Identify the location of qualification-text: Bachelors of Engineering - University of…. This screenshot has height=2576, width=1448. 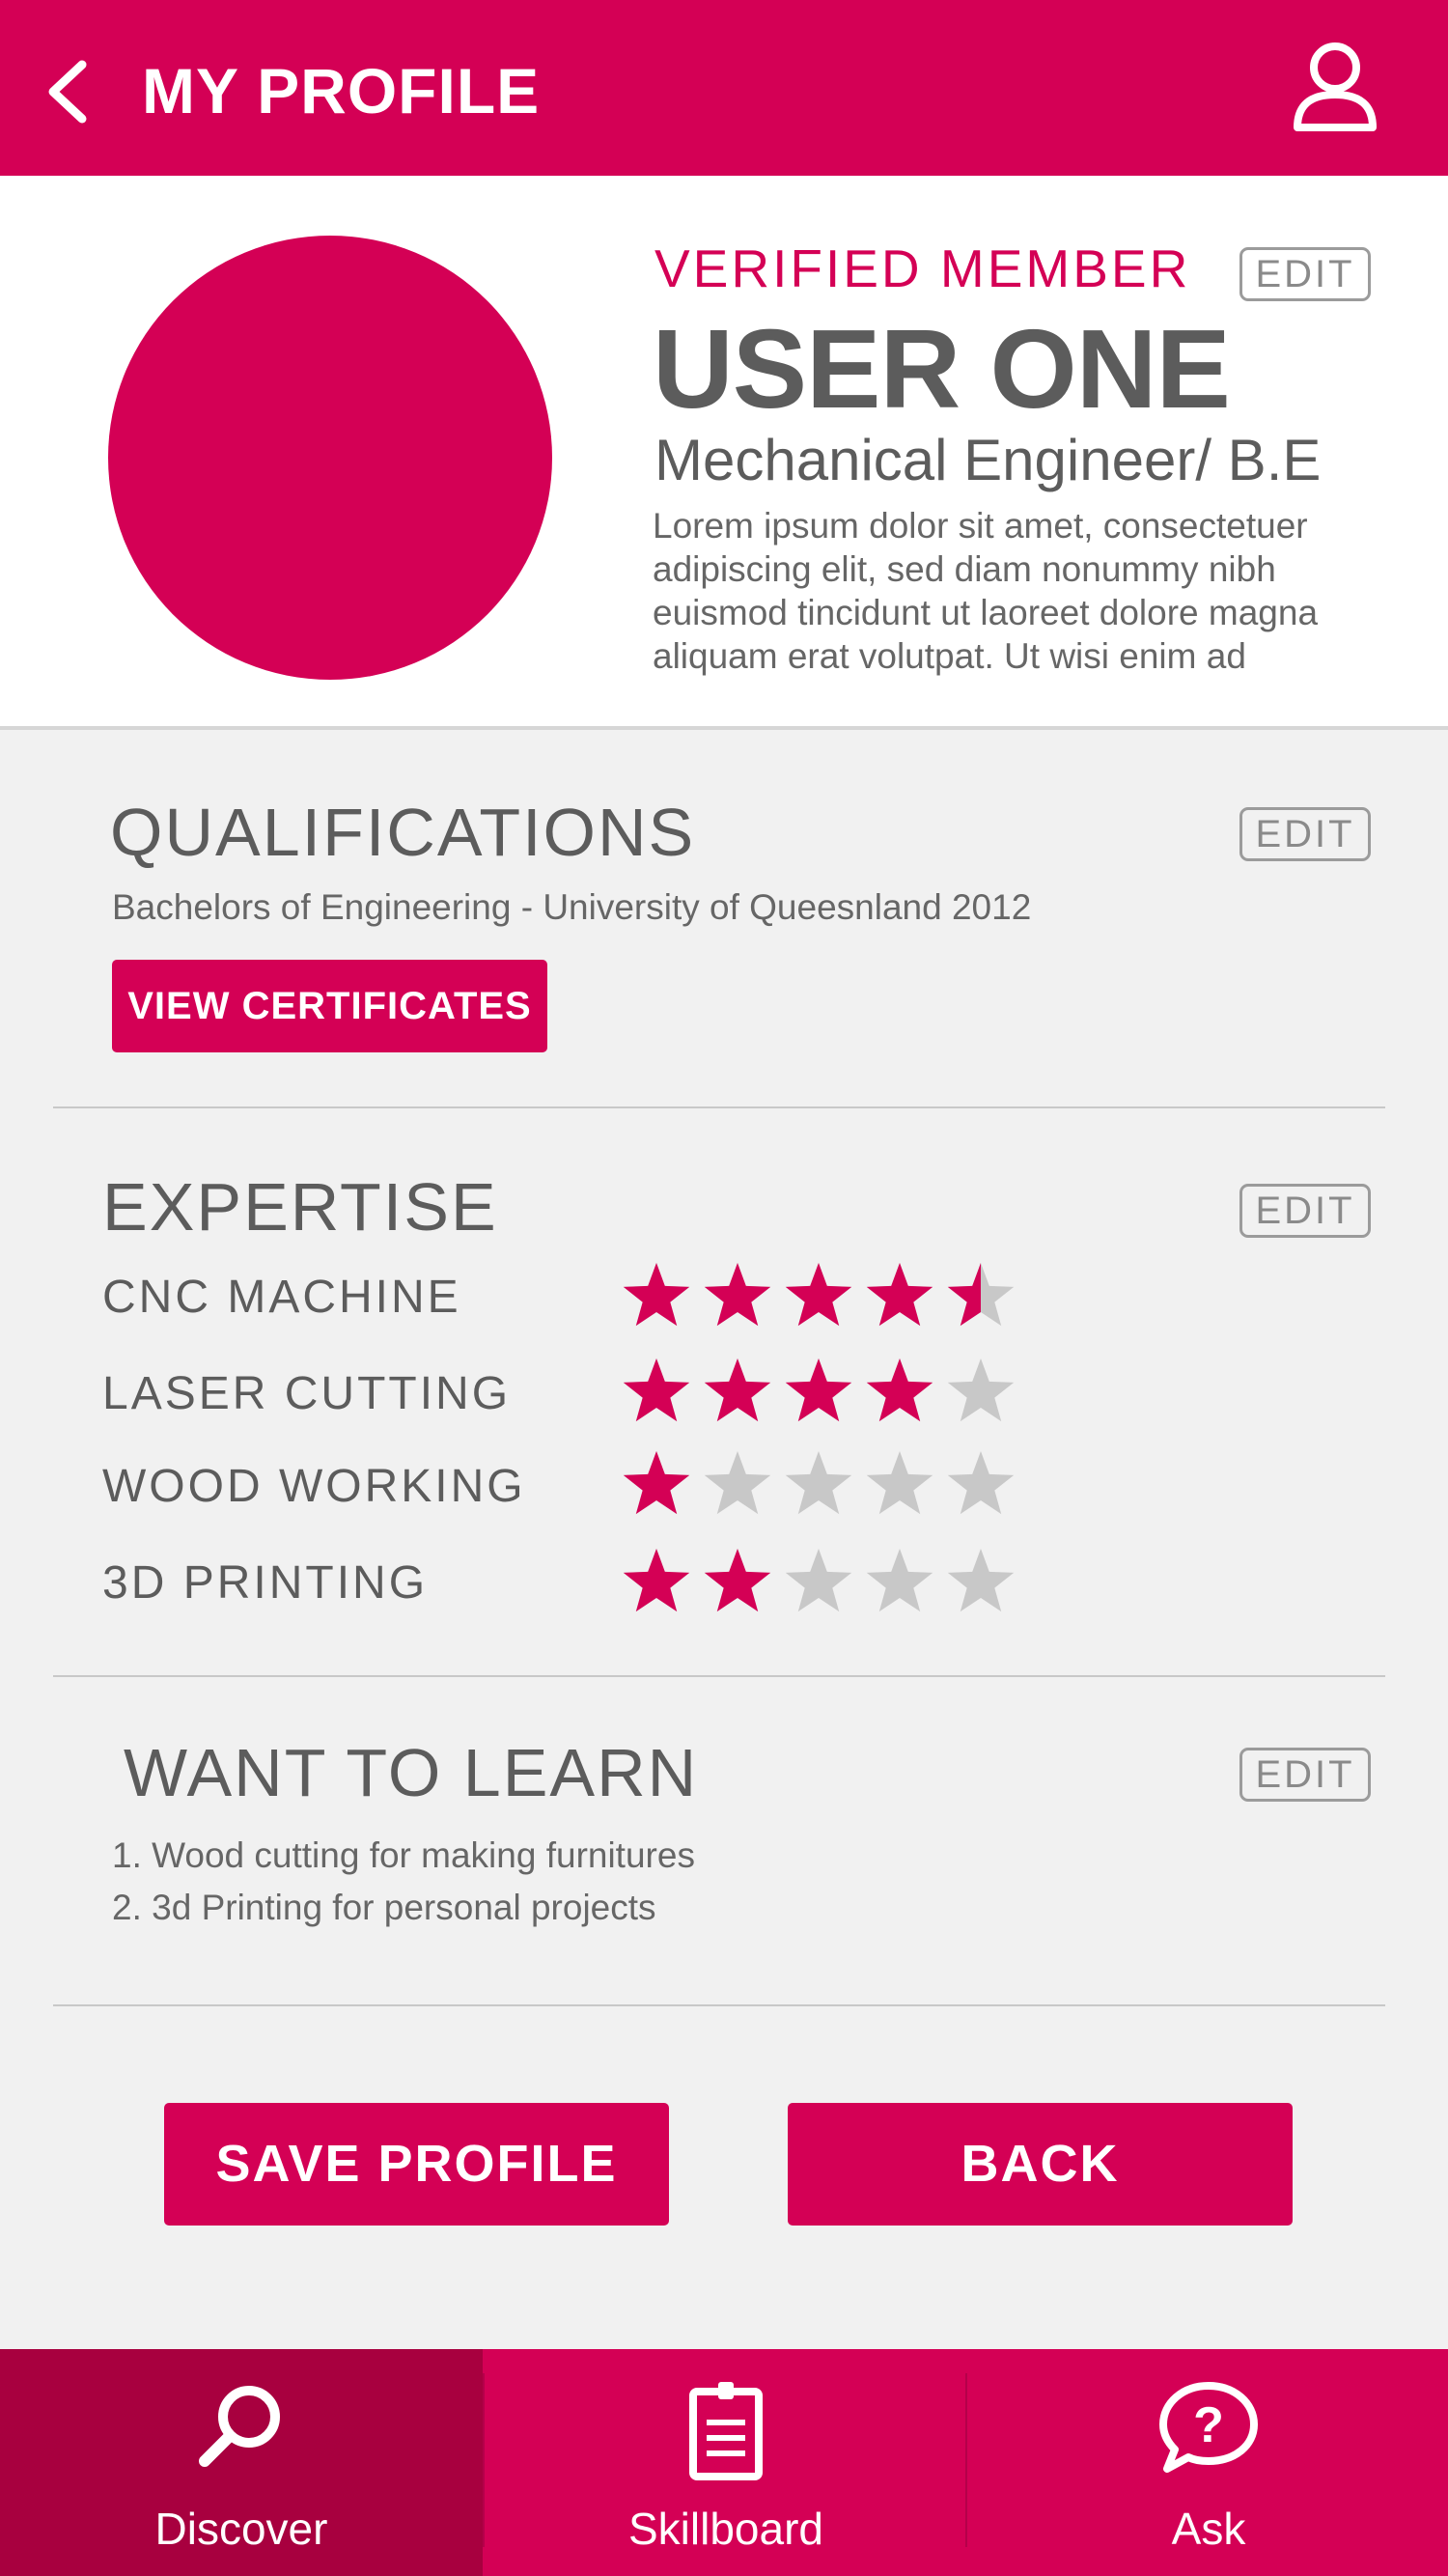
(572, 907).